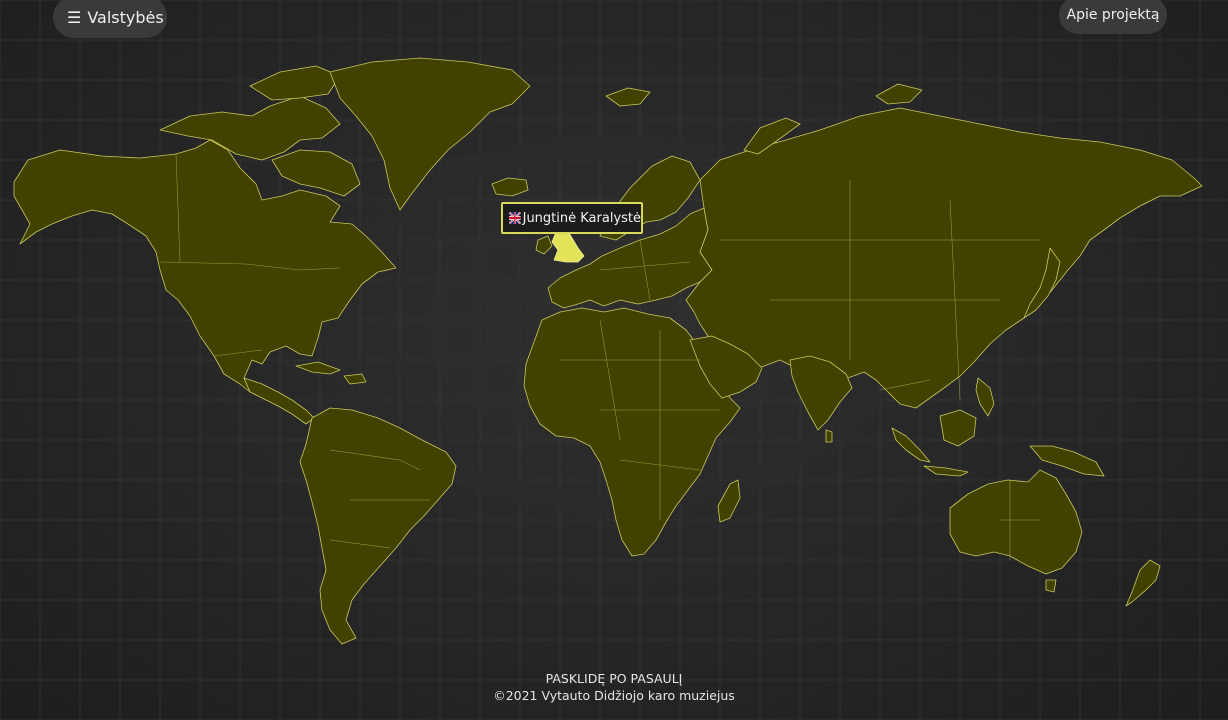  I want to click on country-hispaniola, so click(355, 379).